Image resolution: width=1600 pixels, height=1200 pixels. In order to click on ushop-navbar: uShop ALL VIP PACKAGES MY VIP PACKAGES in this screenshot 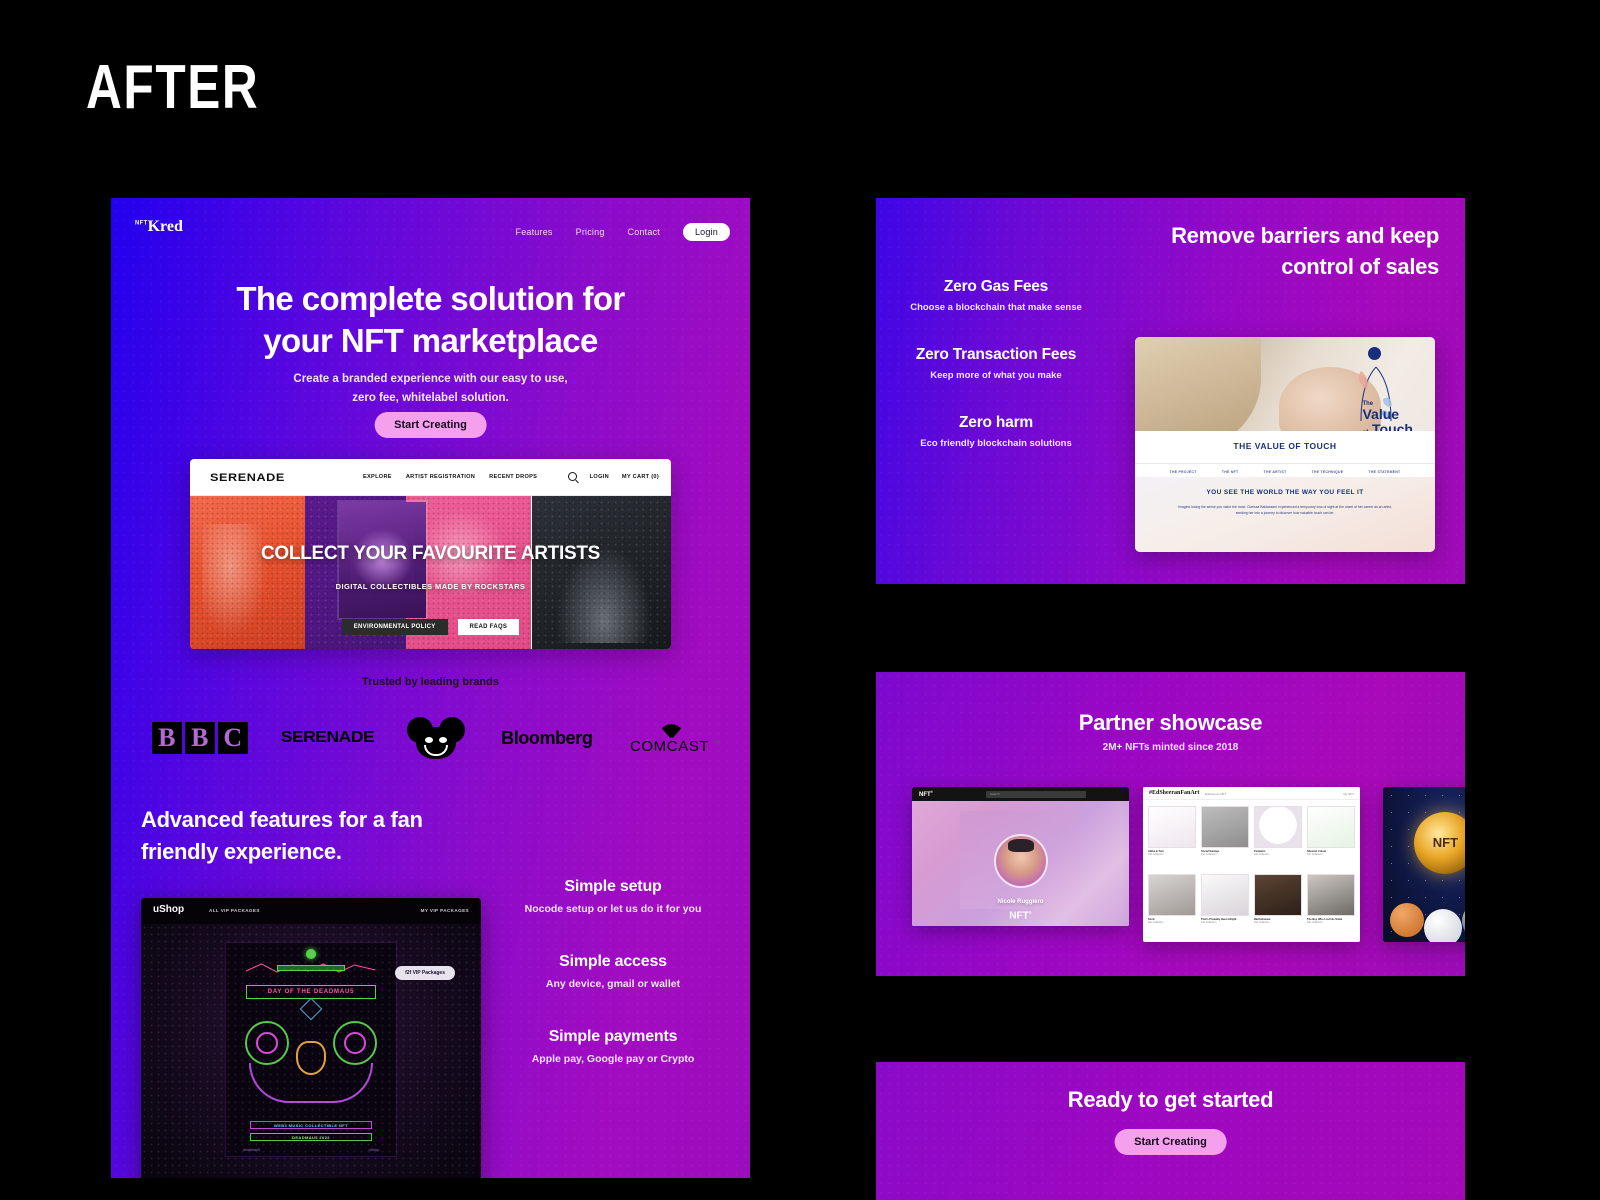, I will do `click(311, 911)`.